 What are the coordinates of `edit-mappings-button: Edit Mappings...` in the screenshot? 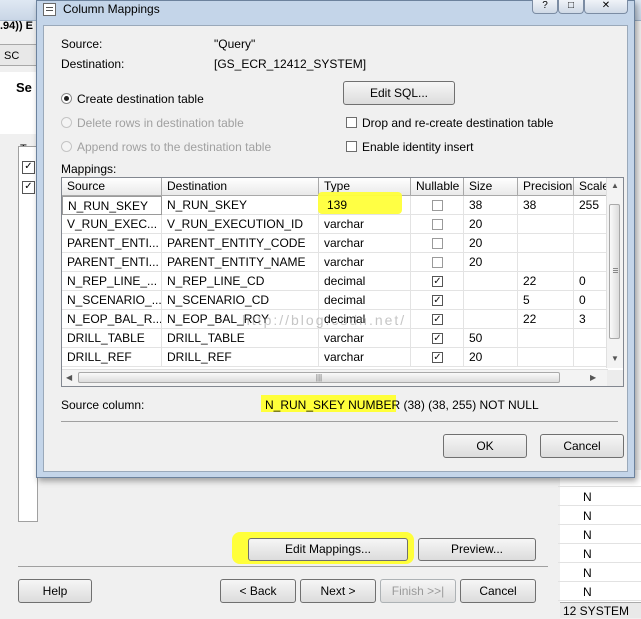 It's located at (328, 549).